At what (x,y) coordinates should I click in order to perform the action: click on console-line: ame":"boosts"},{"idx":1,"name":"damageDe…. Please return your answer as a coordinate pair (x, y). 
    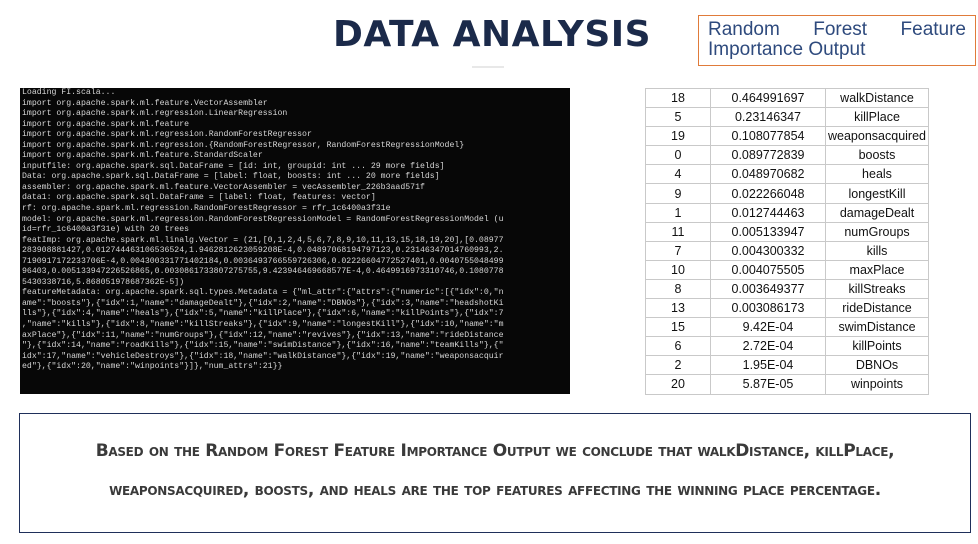
    Looking at the image, I should click on (263, 303).